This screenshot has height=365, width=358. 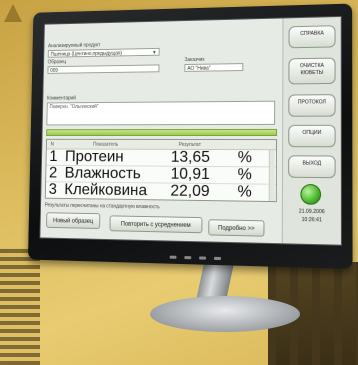 What do you see at coordinates (225, 314) in the screenshot?
I see `monitor-stand-base` at bounding box center [225, 314].